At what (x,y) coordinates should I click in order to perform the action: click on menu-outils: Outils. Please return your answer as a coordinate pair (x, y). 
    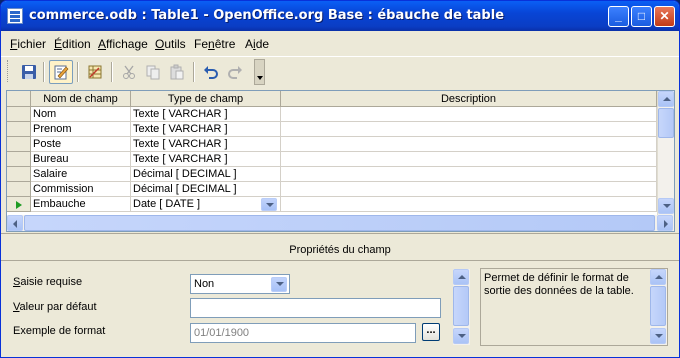
    Looking at the image, I should click on (170, 44).